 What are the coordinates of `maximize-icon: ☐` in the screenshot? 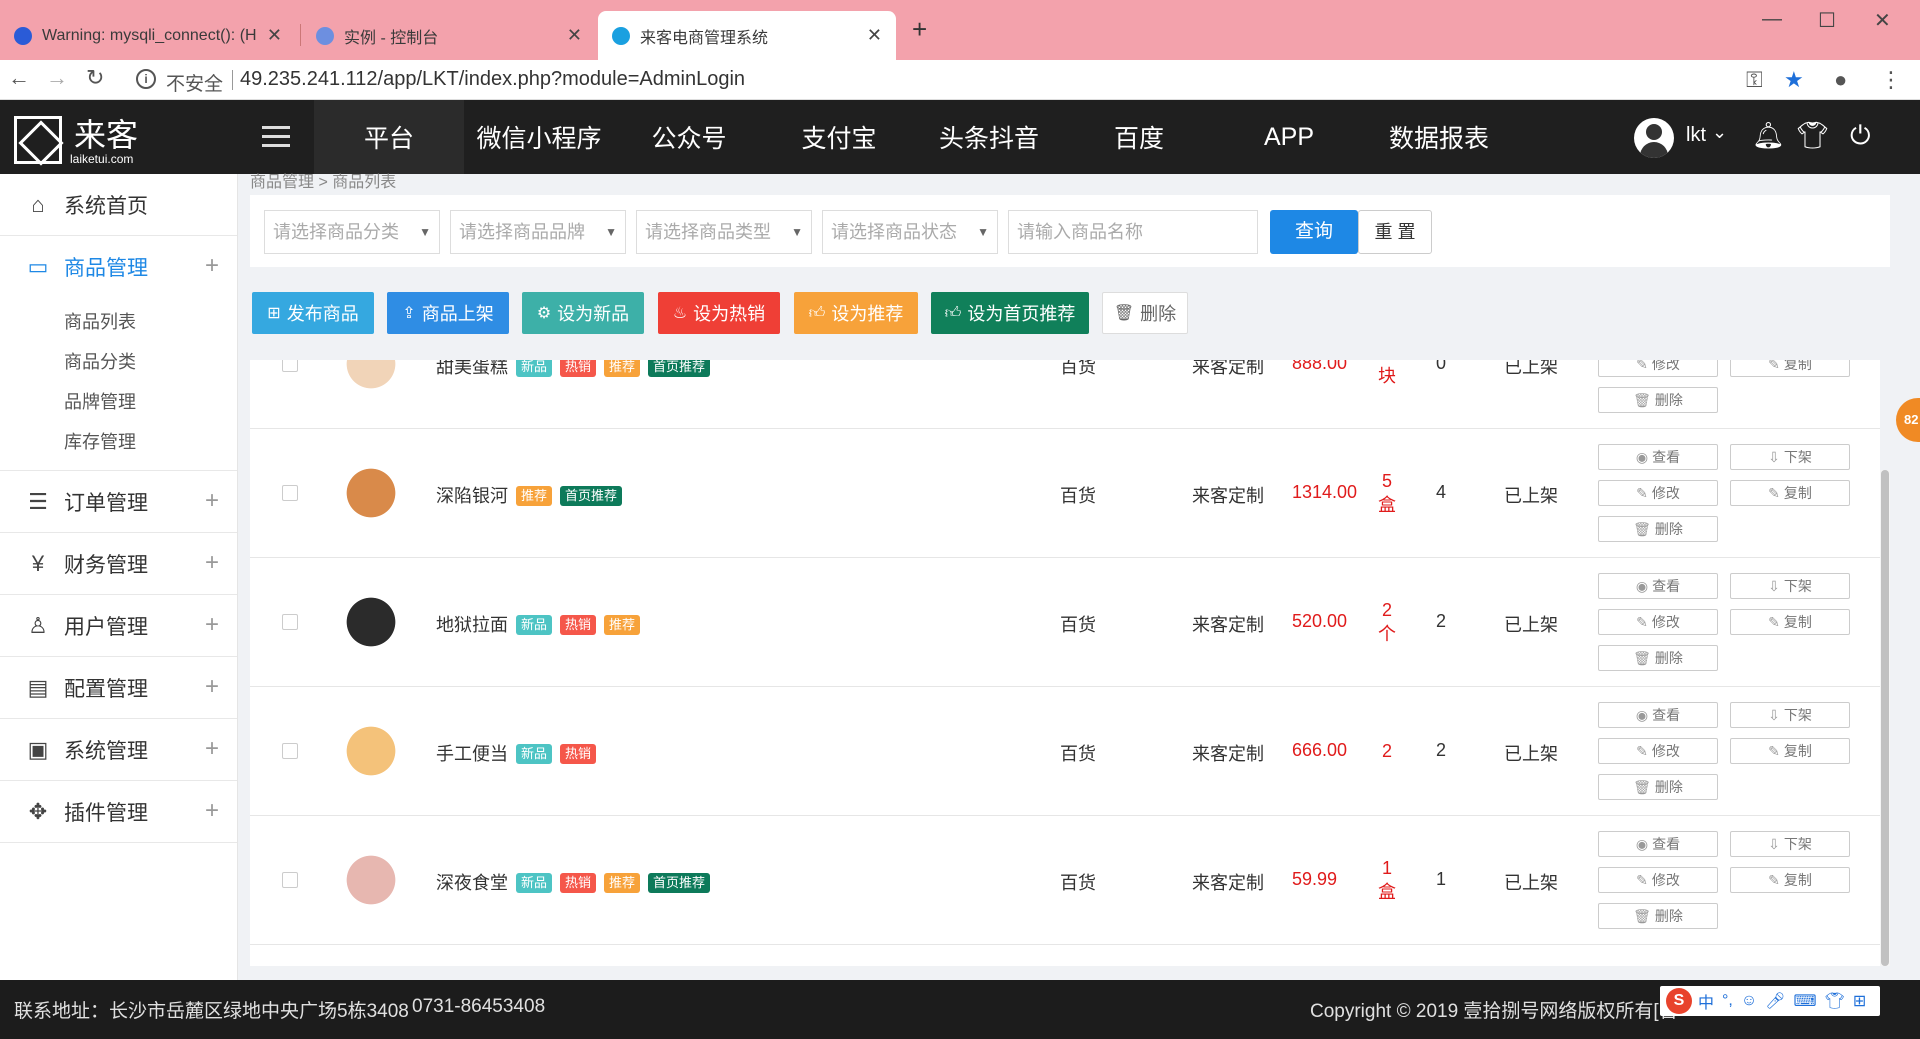 It's located at (1827, 20).